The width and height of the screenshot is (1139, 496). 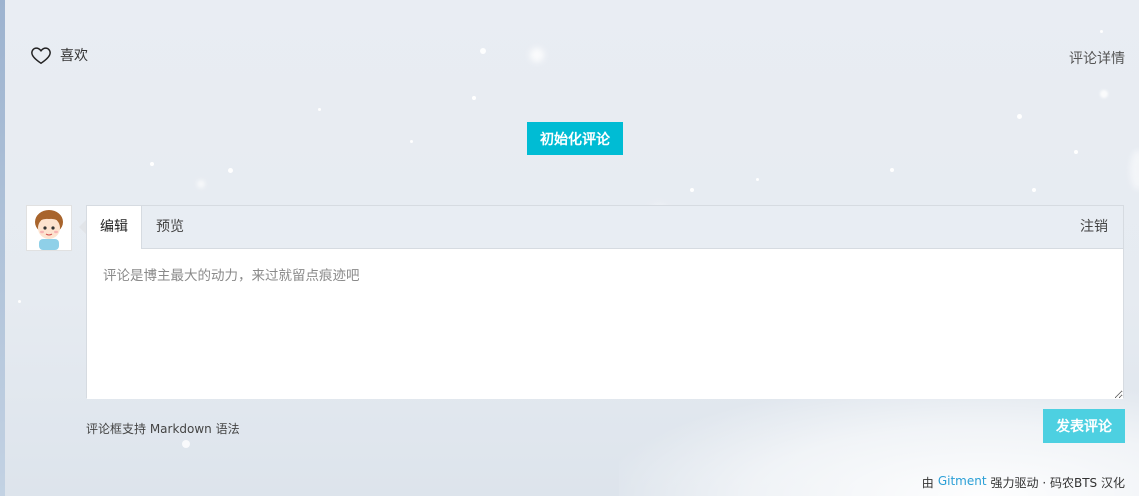 What do you see at coordinates (59, 55) in the screenshot?
I see `like-button: 喜欢` at bounding box center [59, 55].